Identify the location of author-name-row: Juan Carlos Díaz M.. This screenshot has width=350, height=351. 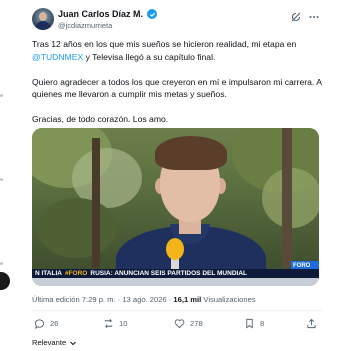
(108, 14).